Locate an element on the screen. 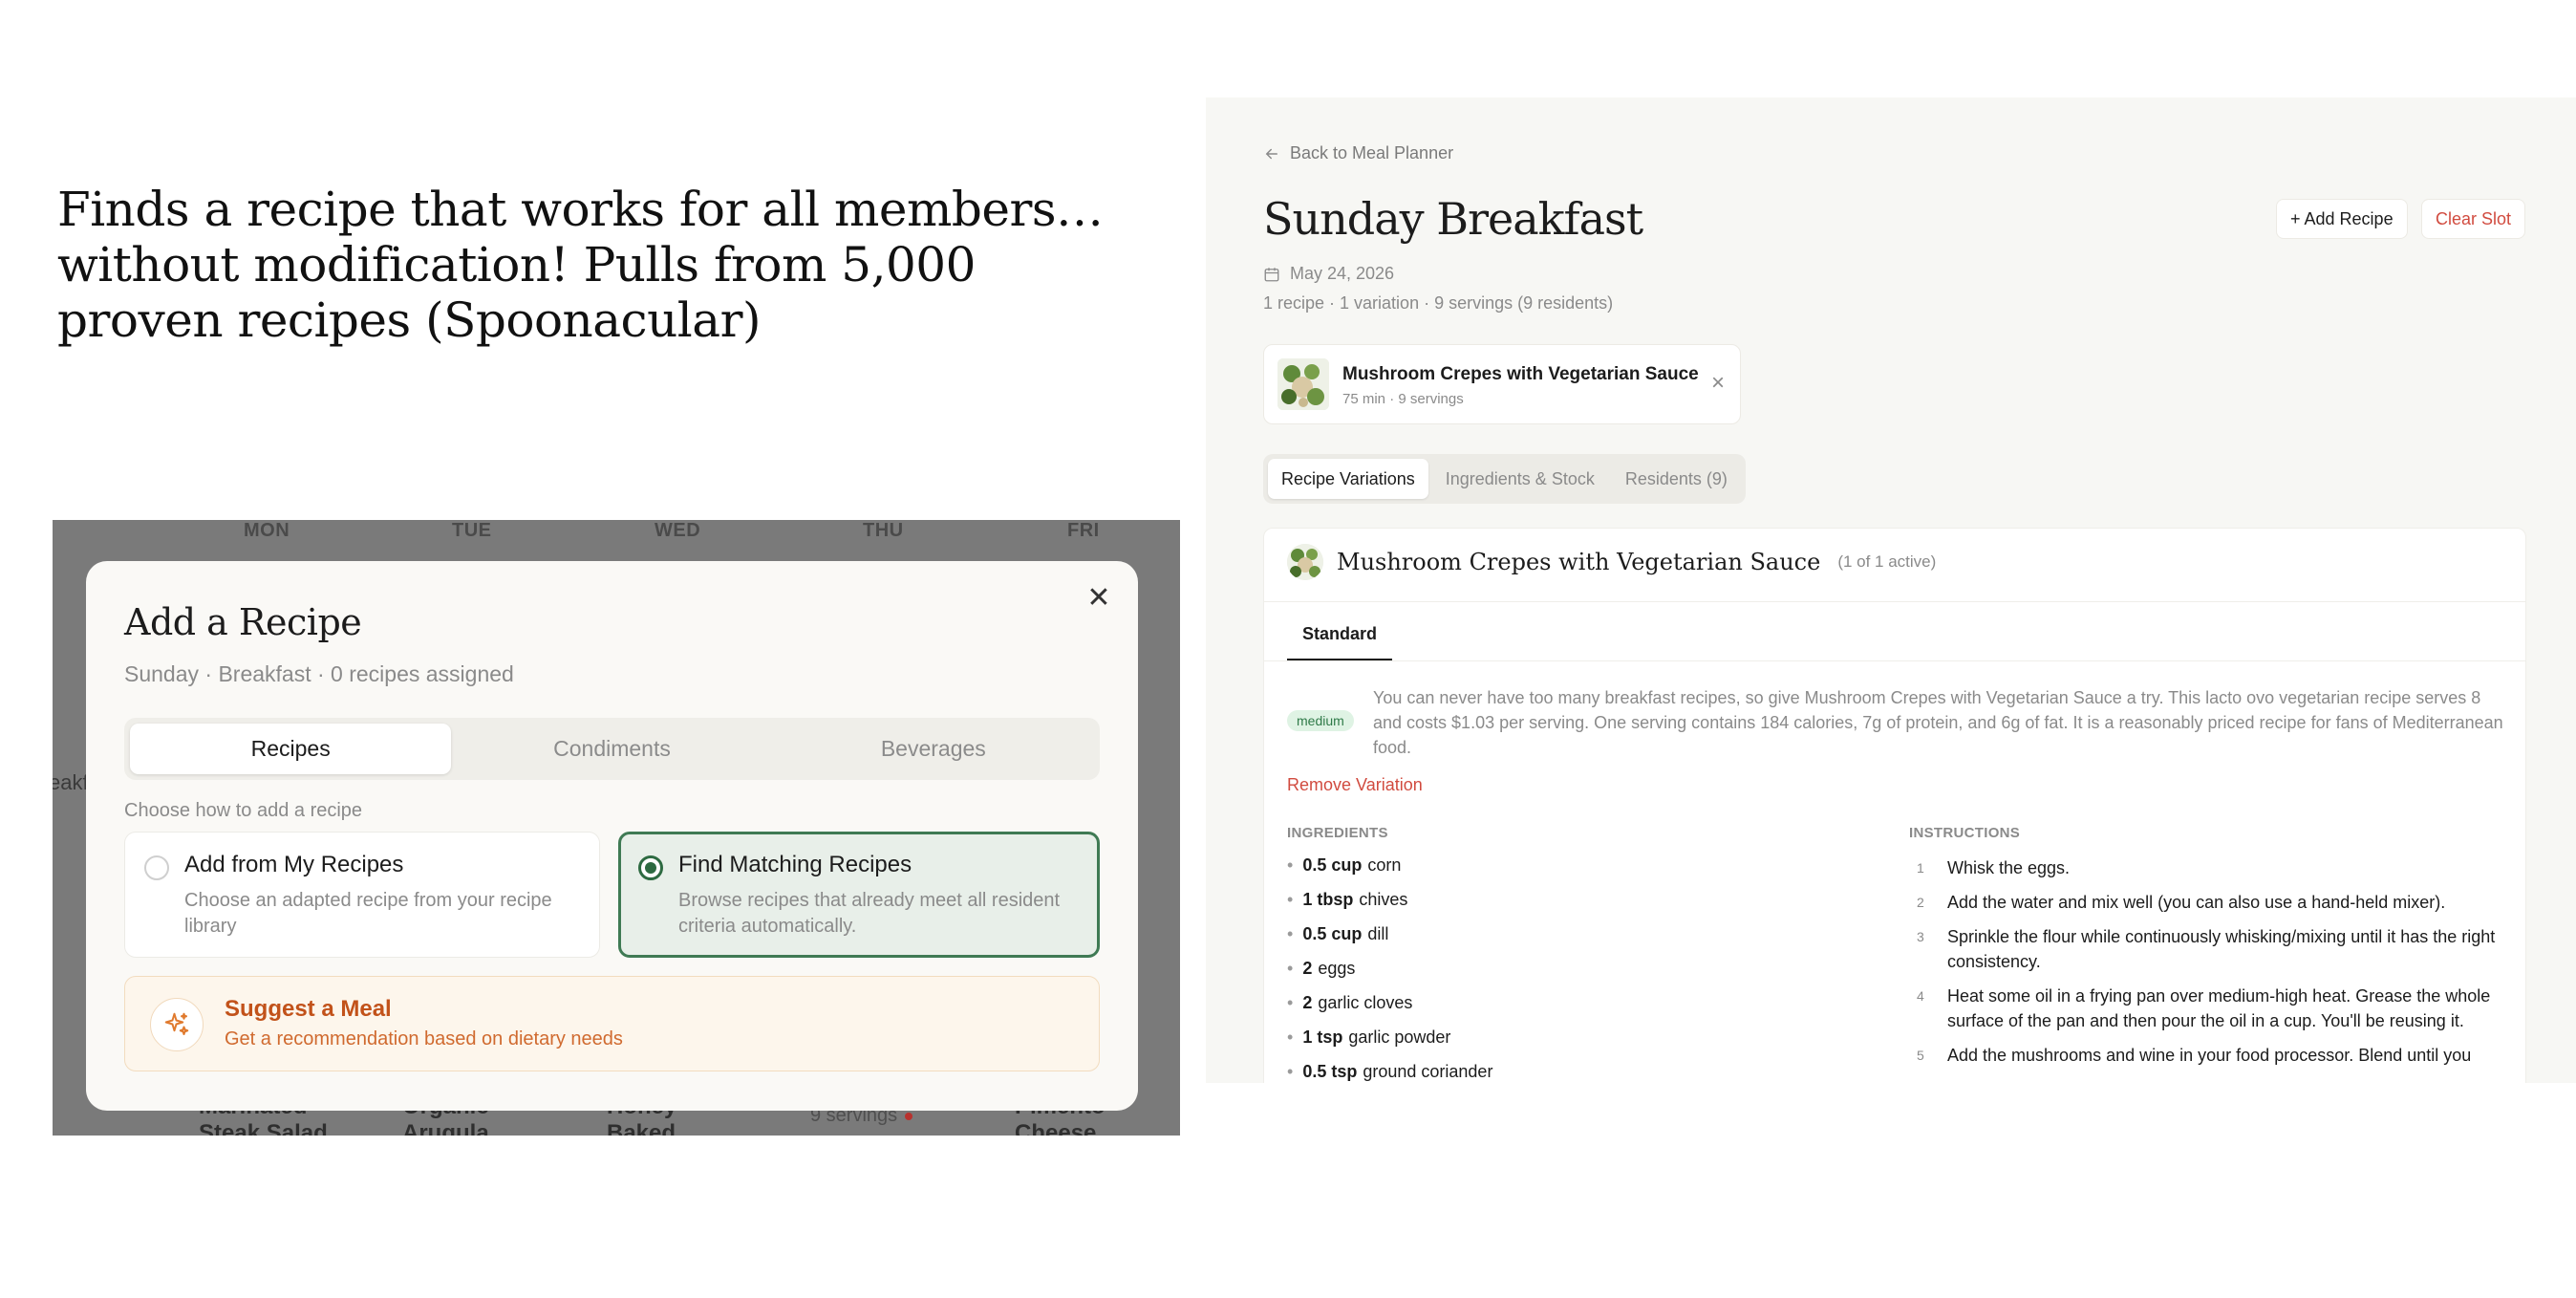  recipe-type-tabs: Recipes Condiments Beverages is located at coordinates (612, 749).